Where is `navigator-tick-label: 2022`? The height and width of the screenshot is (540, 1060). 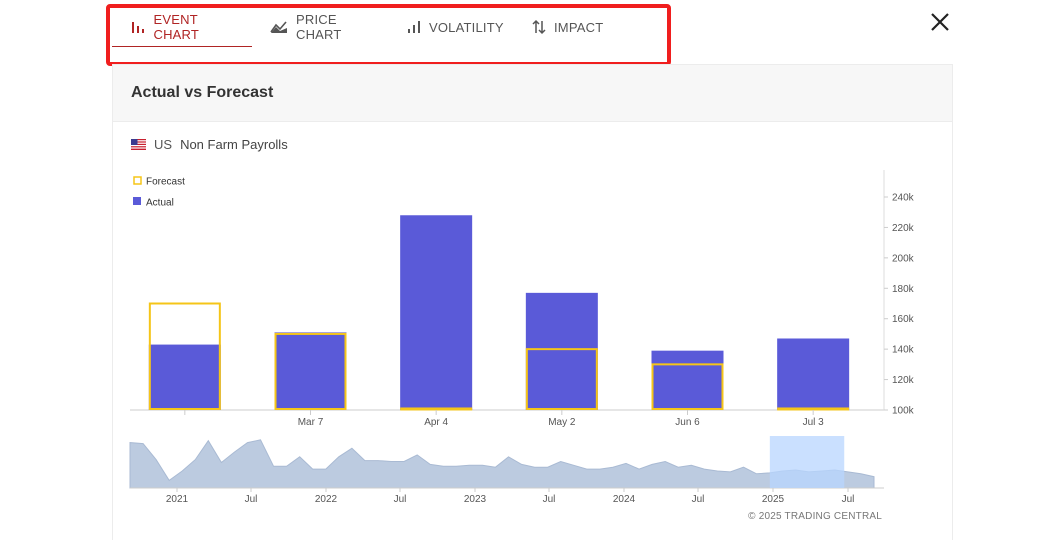 navigator-tick-label: 2022 is located at coordinates (326, 499).